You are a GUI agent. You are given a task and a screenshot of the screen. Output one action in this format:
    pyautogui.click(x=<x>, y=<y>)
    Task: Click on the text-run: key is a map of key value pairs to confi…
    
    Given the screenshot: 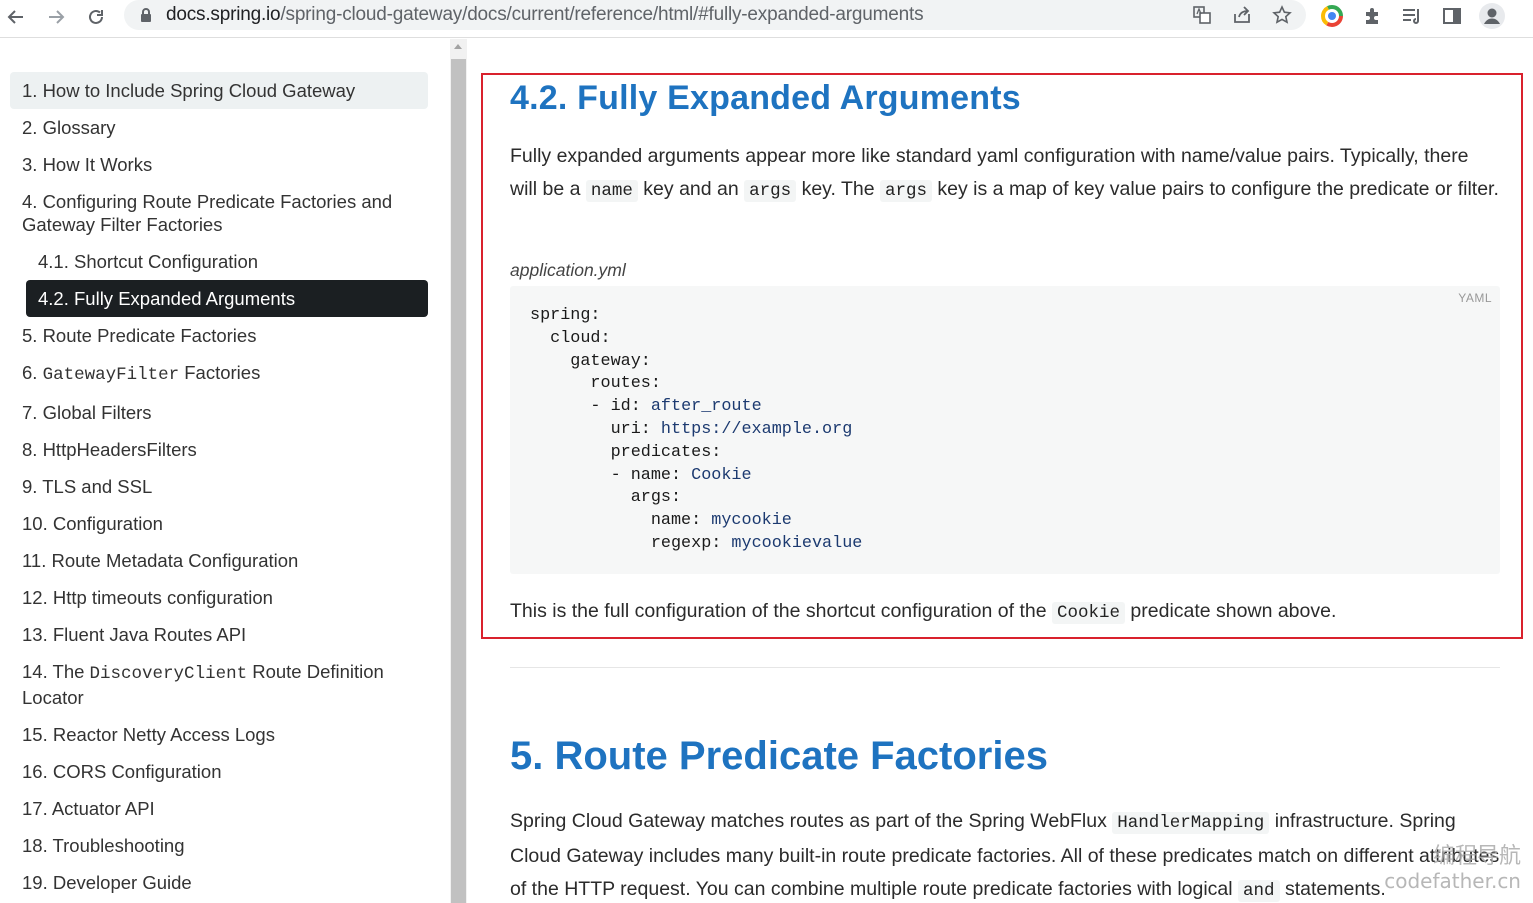 What is the action you would take?
    pyautogui.click(x=1215, y=188)
    